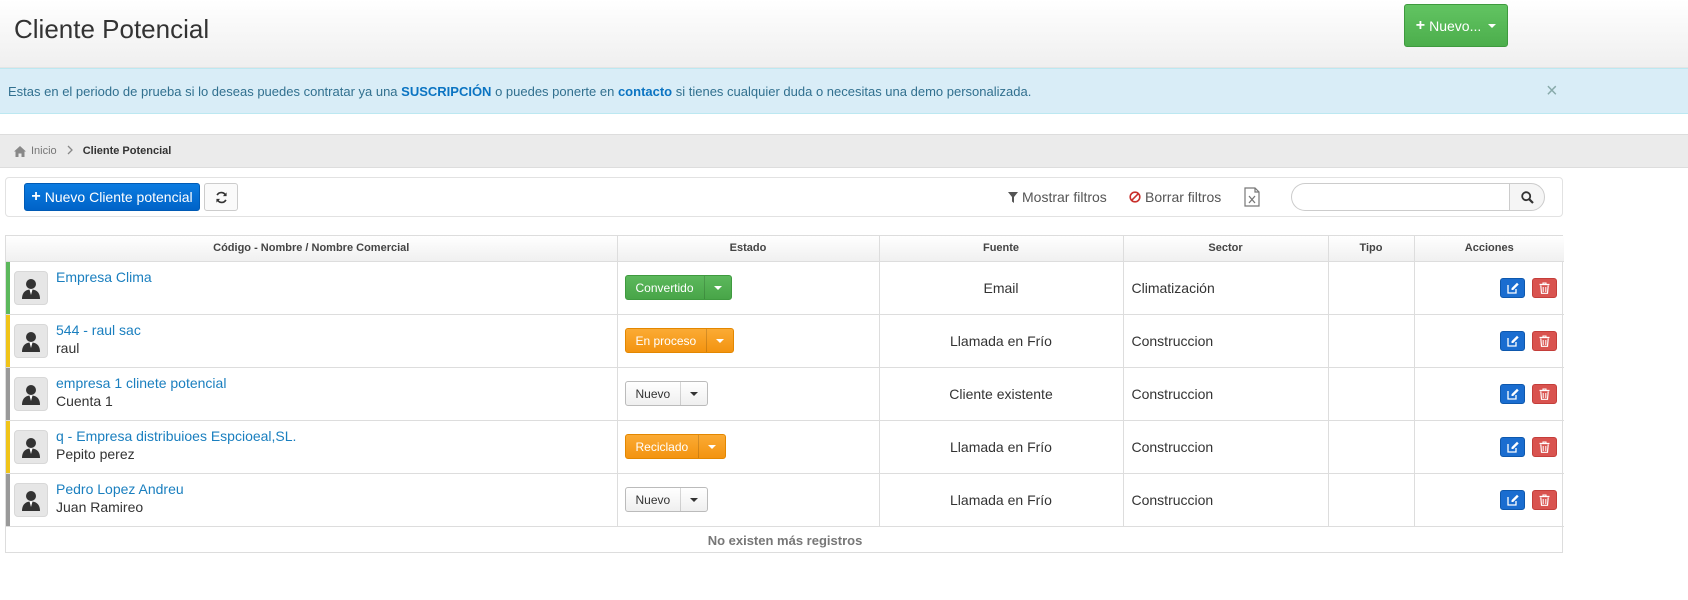  I want to click on show-filters-button: Mostrar filtros, so click(1057, 197).